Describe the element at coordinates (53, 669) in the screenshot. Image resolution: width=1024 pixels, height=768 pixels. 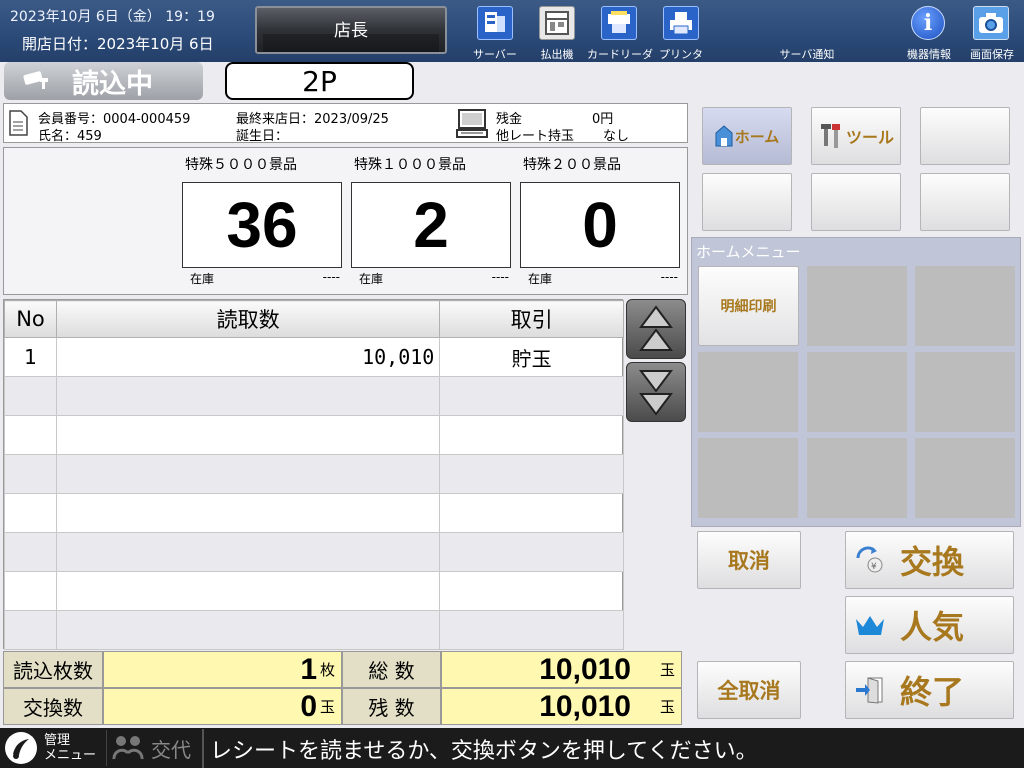
I see `read-sheets-label: 読込枚数` at that location.